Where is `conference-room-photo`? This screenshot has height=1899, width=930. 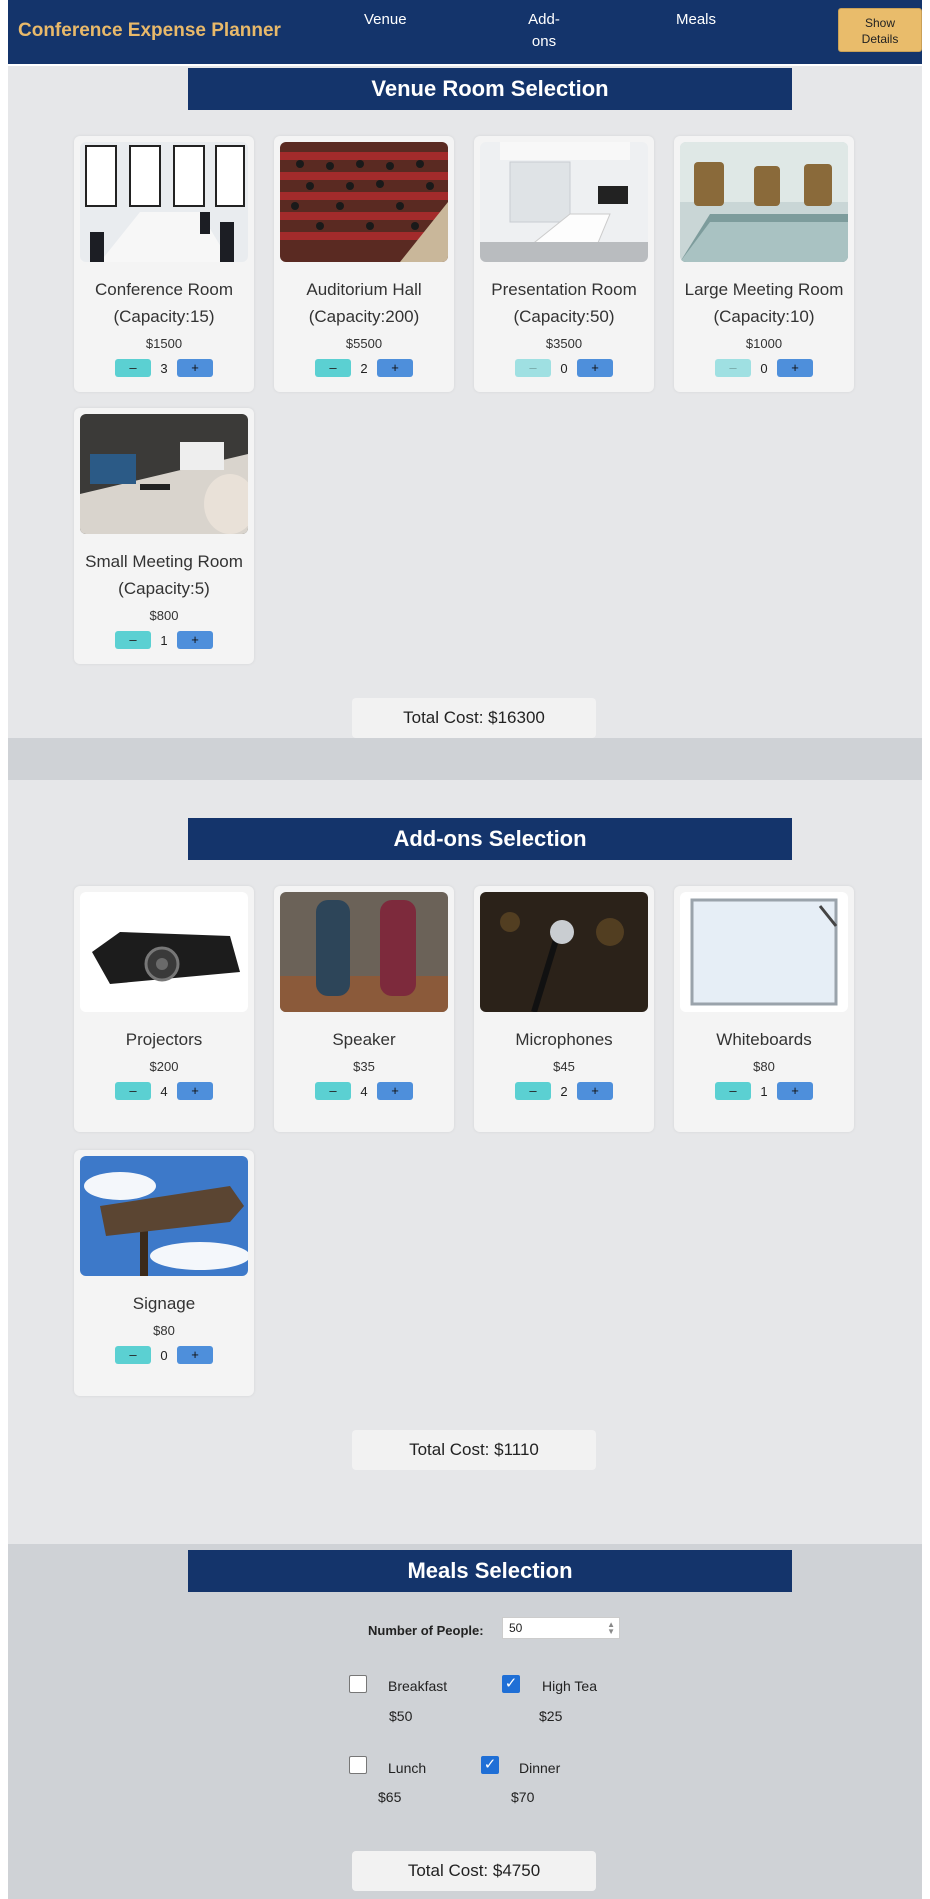 conference-room-photo is located at coordinates (164, 202).